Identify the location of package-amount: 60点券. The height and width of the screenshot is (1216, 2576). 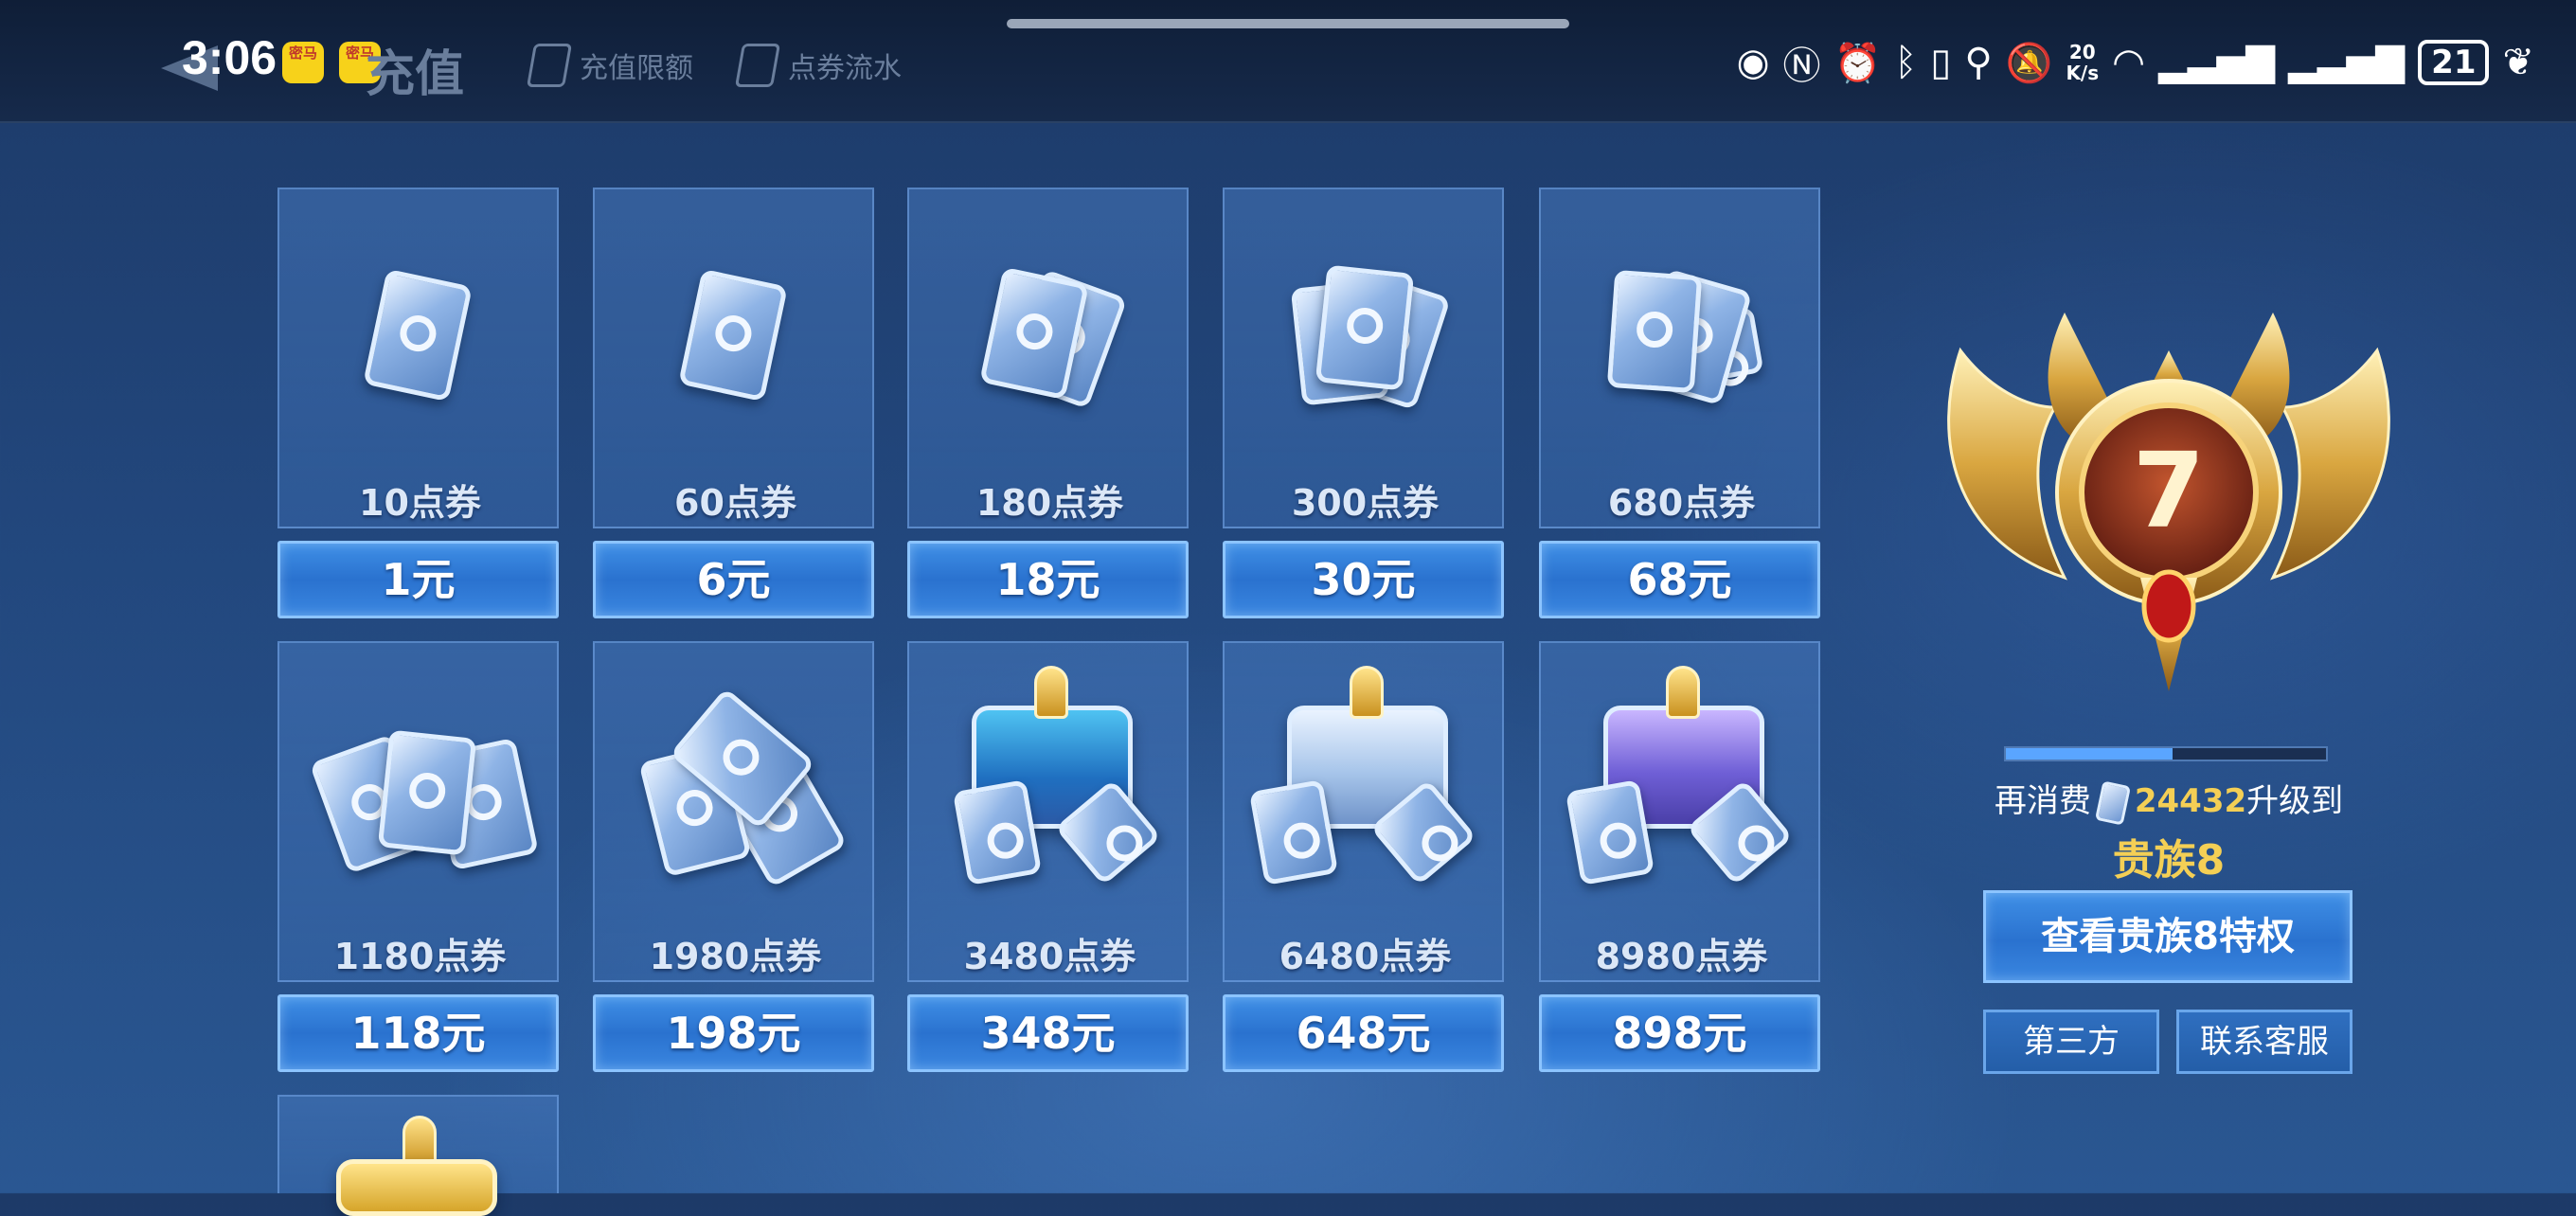
(735, 503).